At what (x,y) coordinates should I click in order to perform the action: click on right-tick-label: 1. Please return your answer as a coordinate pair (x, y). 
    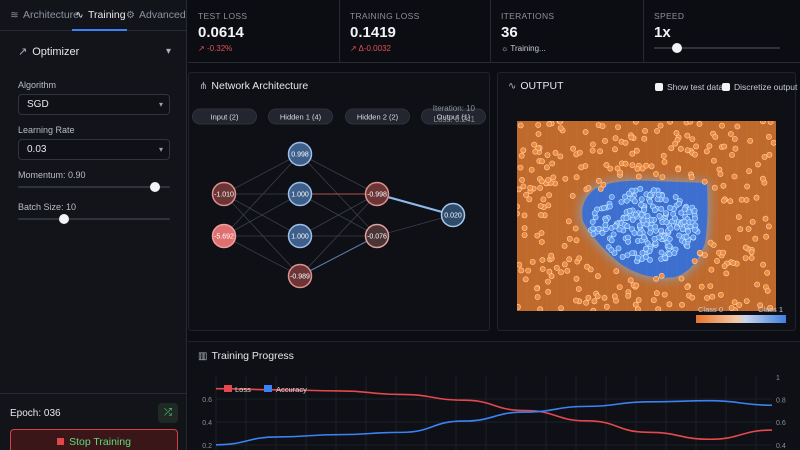
    Looking at the image, I should click on (778, 378).